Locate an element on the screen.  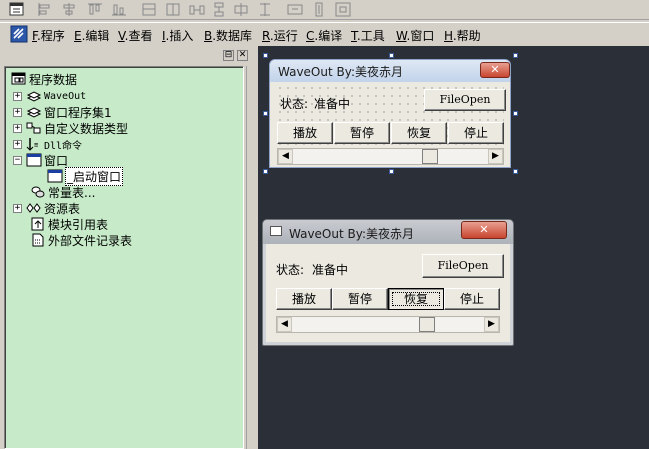
center-horizontal-icon is located at coordinates (241, 9).